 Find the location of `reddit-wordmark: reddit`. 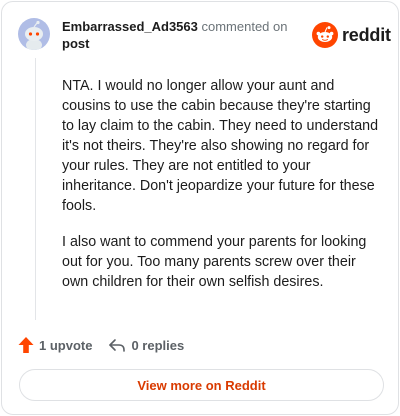

reddit-wordmark: reddit is located at coordinates (366, 34).